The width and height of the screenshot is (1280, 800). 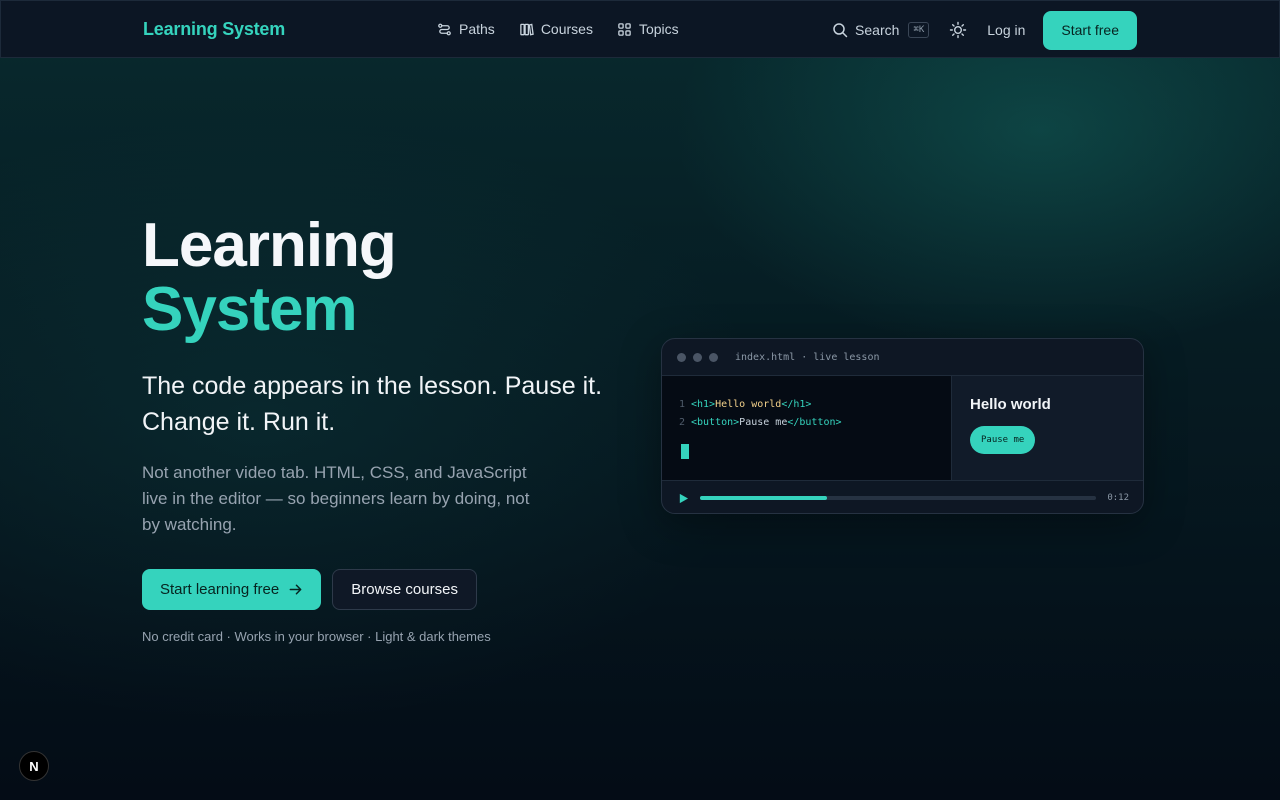 I want to click on brand-logo: Learning System, so click(x=214, y=29).